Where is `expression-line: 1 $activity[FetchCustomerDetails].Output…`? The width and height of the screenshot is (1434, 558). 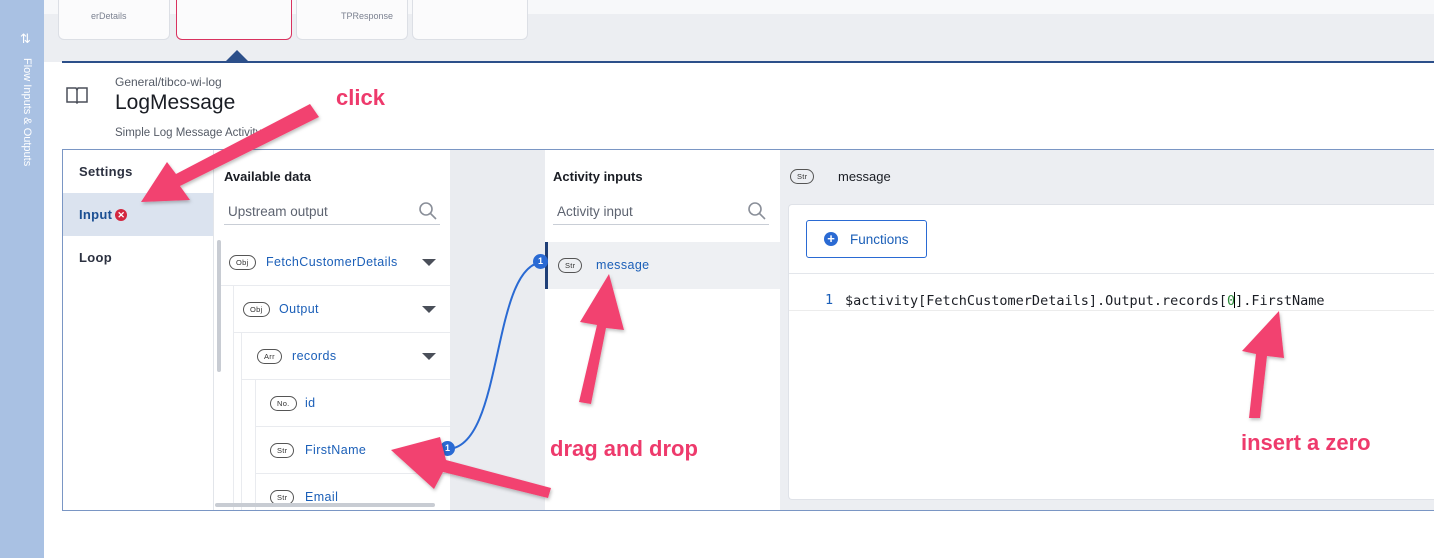 expression-line: 1 $activity[FetchCustomerDetails].Output… is located at coordinates (1111, 300).